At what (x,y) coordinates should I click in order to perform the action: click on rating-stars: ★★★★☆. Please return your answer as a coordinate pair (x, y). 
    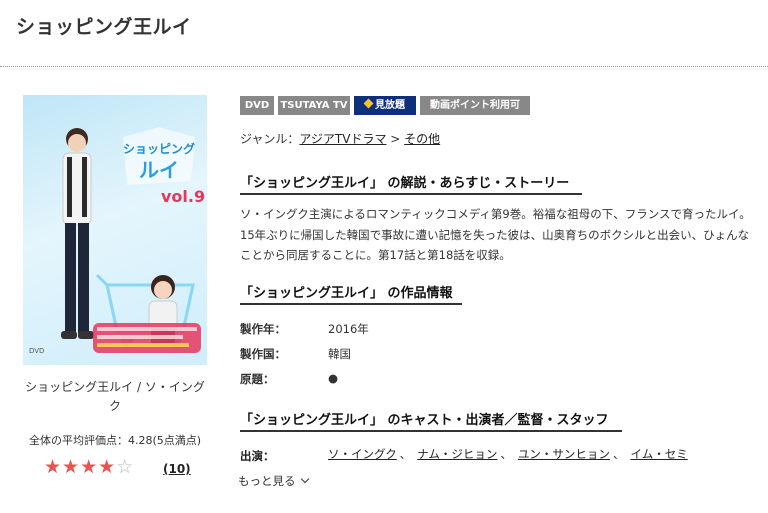
    Looking at the image, I should click on (89, 467).